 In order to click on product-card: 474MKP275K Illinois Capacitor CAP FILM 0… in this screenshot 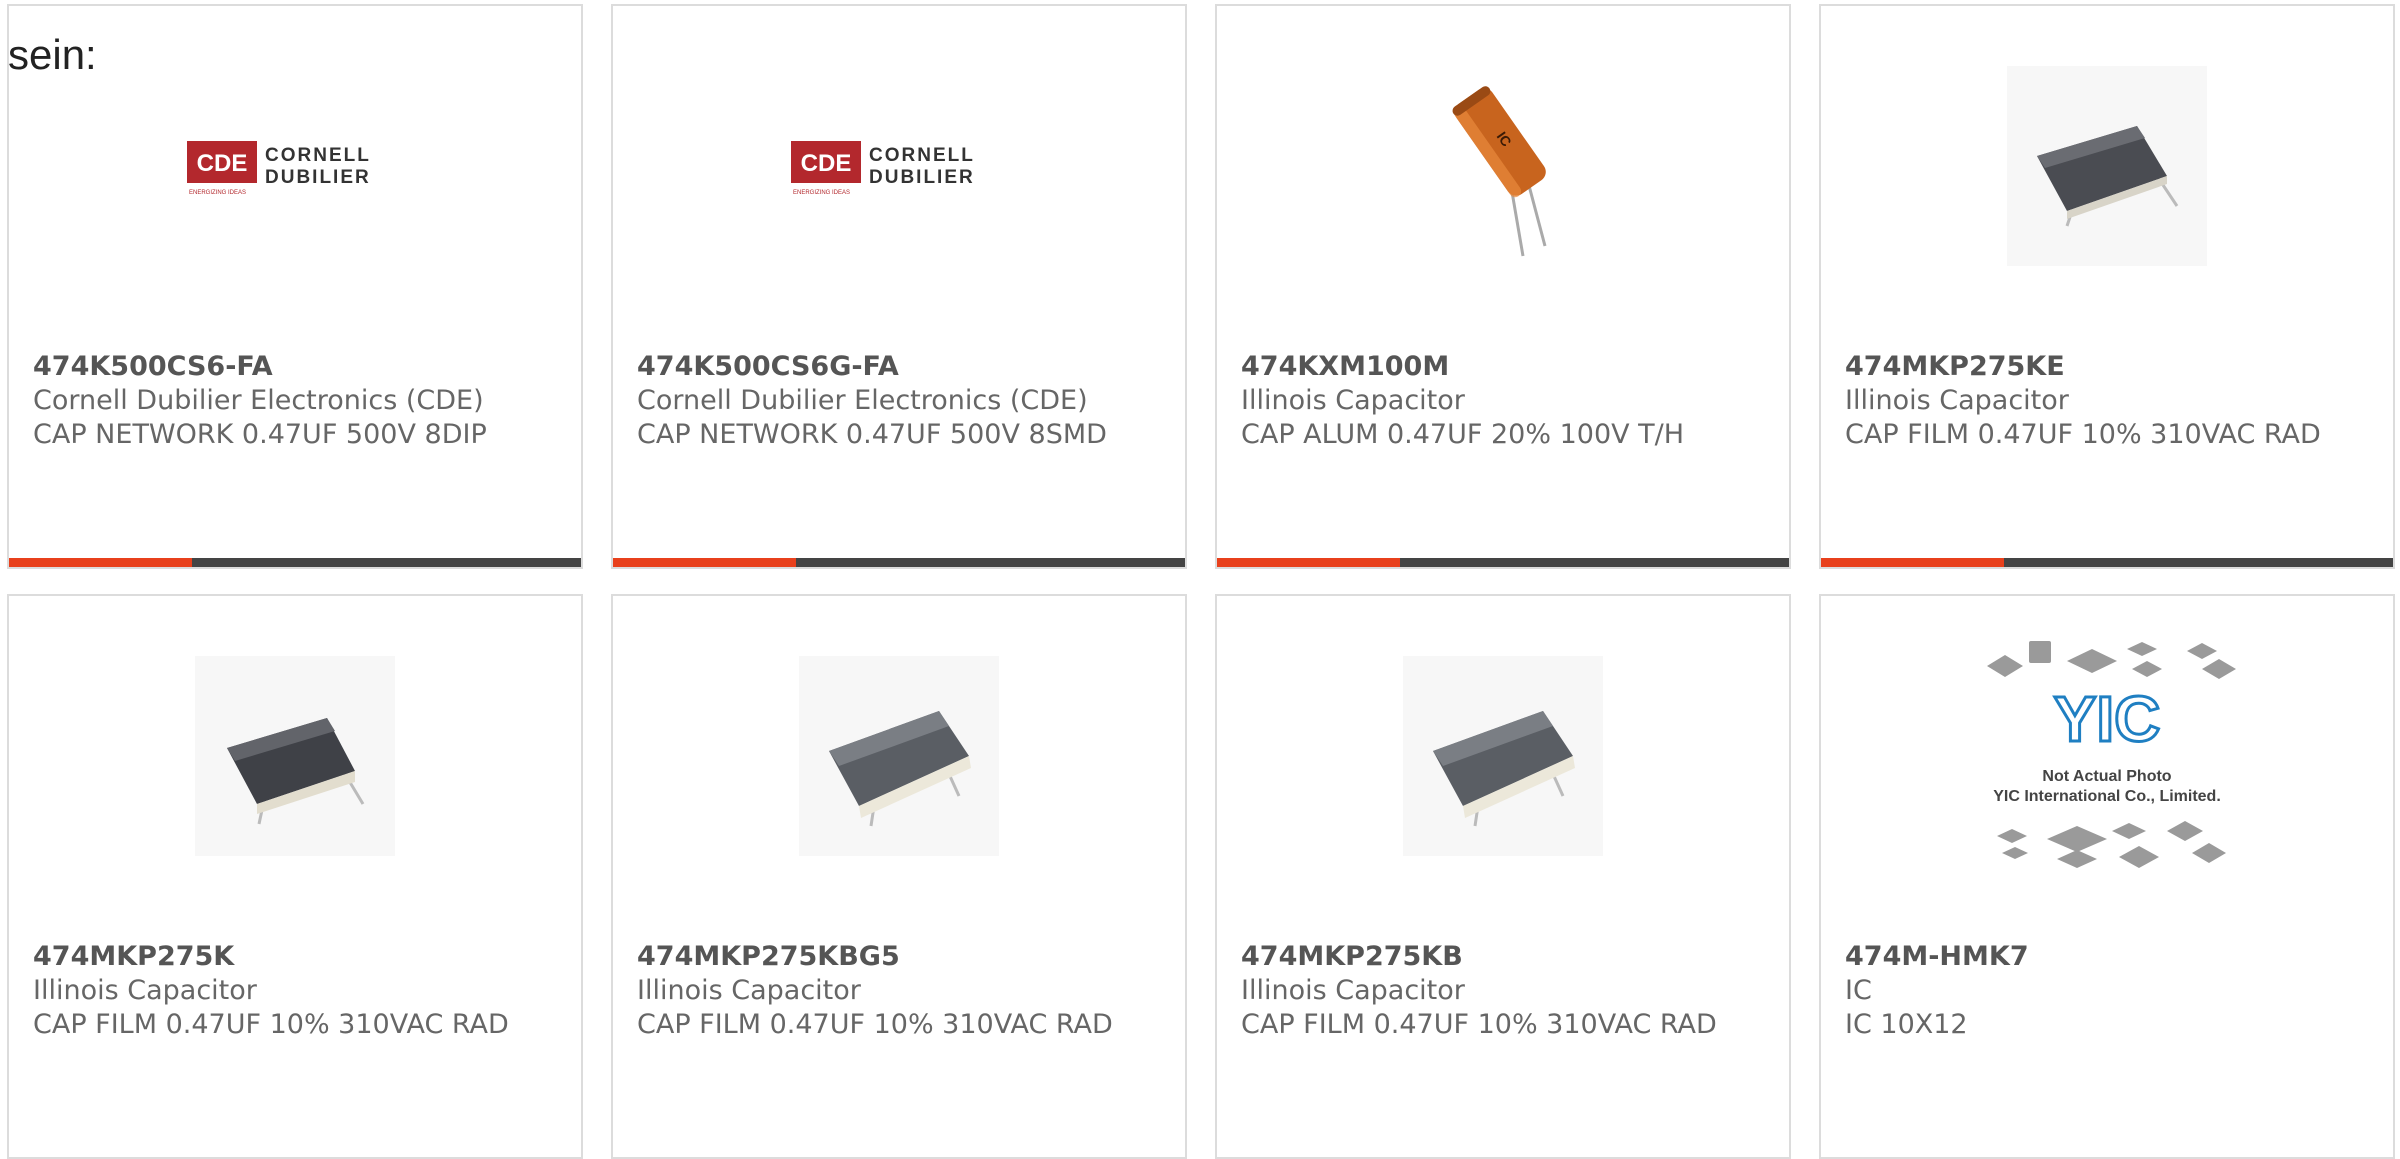, I will do `click(295, 876)`.